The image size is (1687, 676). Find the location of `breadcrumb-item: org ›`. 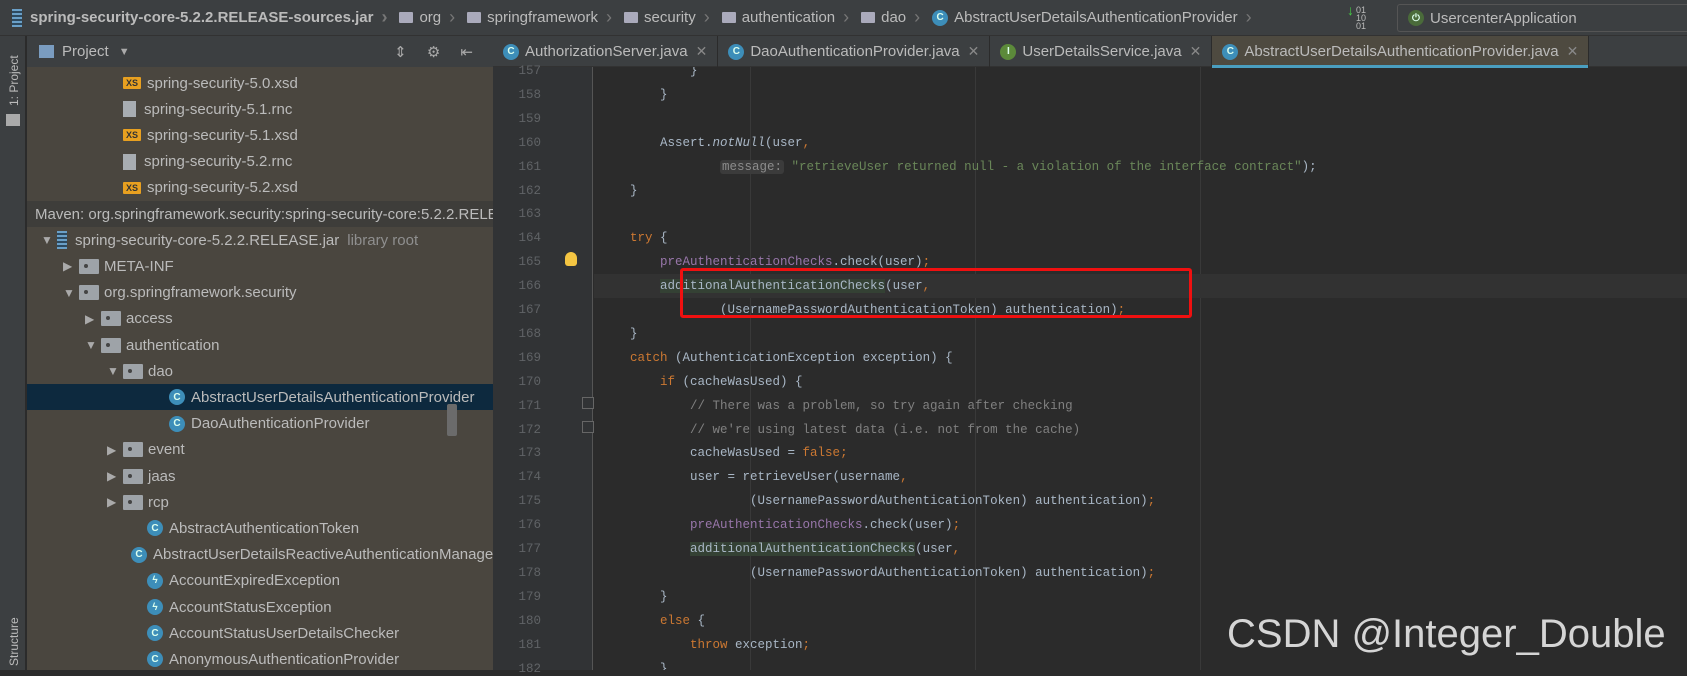

breadcrumb-item: org › is located at coordinates (427, 18).